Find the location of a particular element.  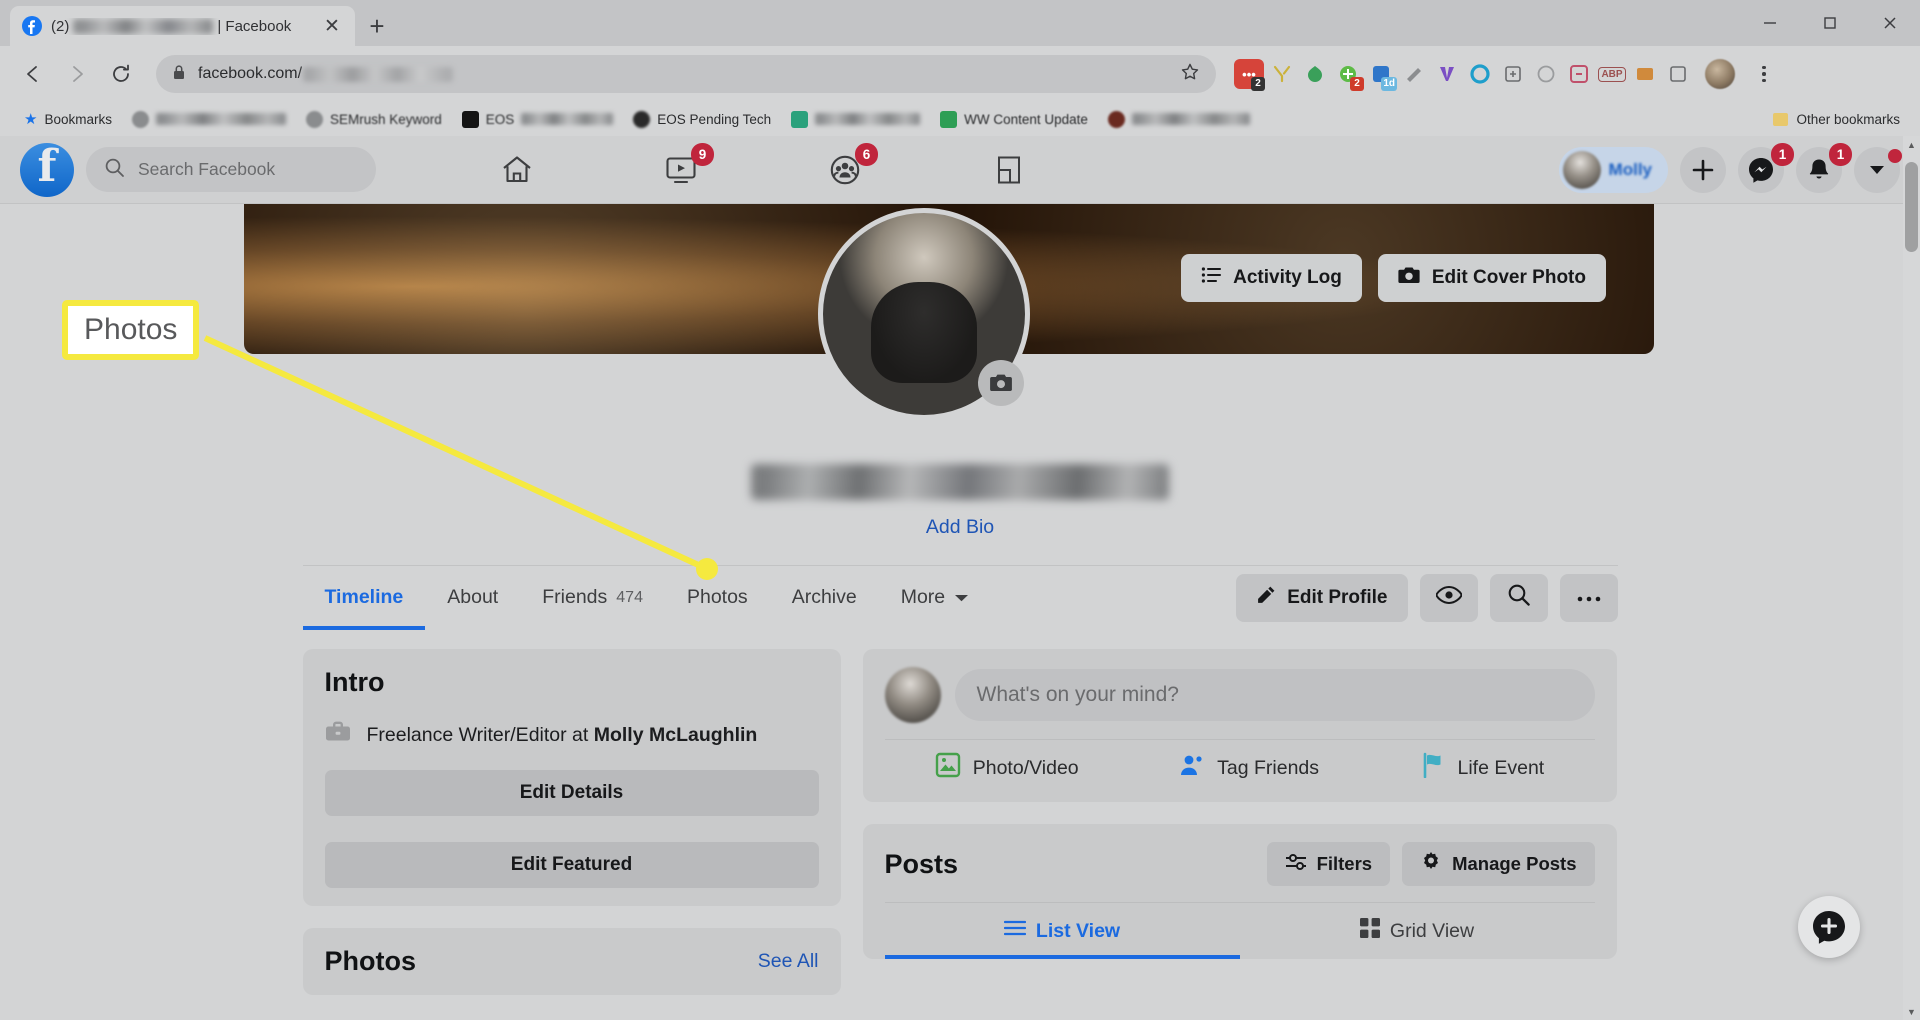

profile-more-button is located at coordinates (1588, 597).